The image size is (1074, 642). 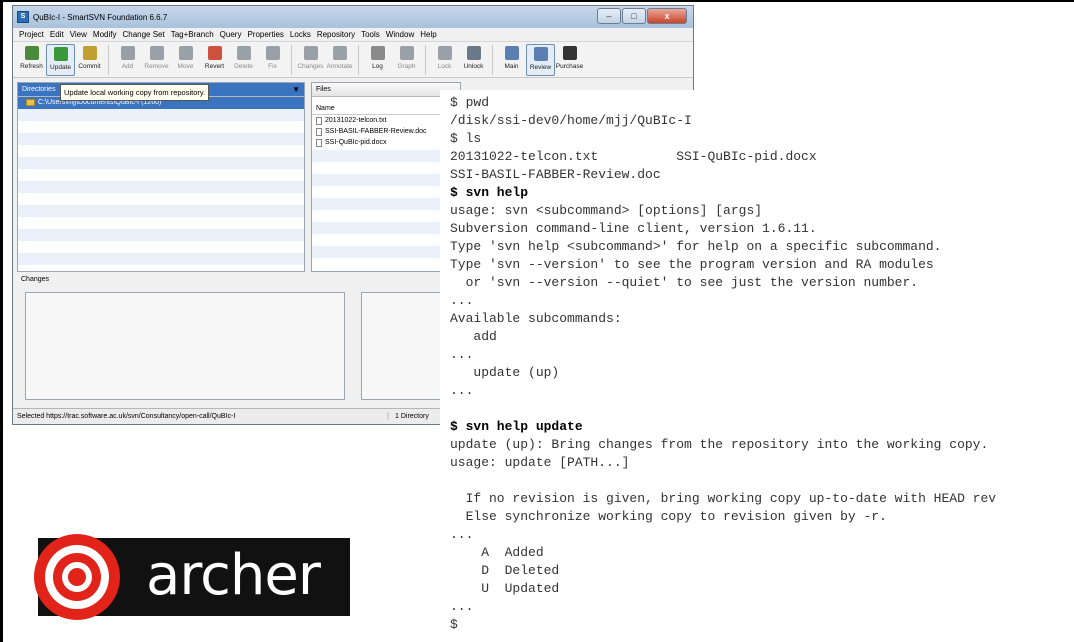 I want to click on menu-item-view: View, so click(x=78, y=34).